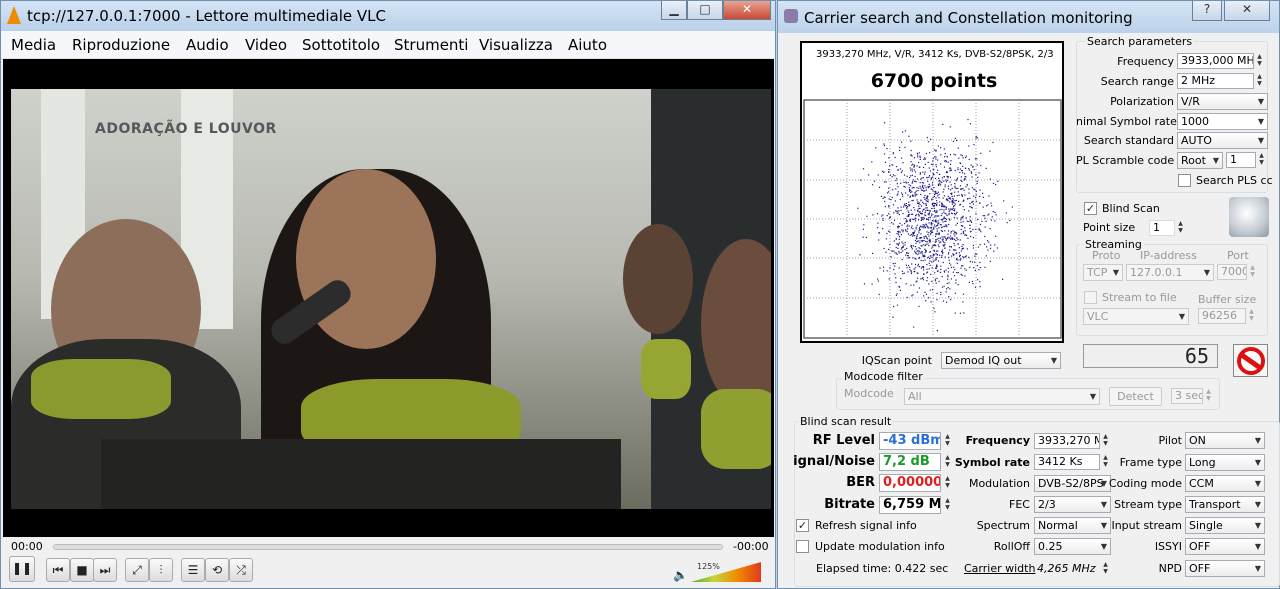  What do you see at coordinates (33, 45) in the screenshot?
I see `menu-media: Media` at bounding box center [33, 45].